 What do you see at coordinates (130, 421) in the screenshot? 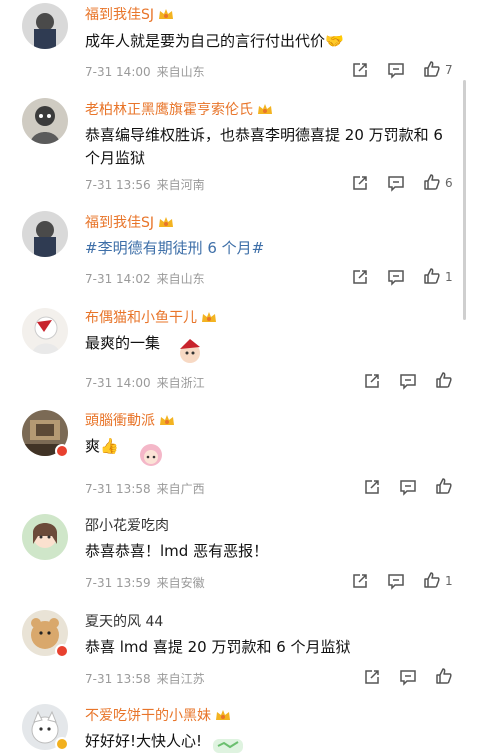
I see `username: 頭腦衝動派` at bounding box center [130, 421].